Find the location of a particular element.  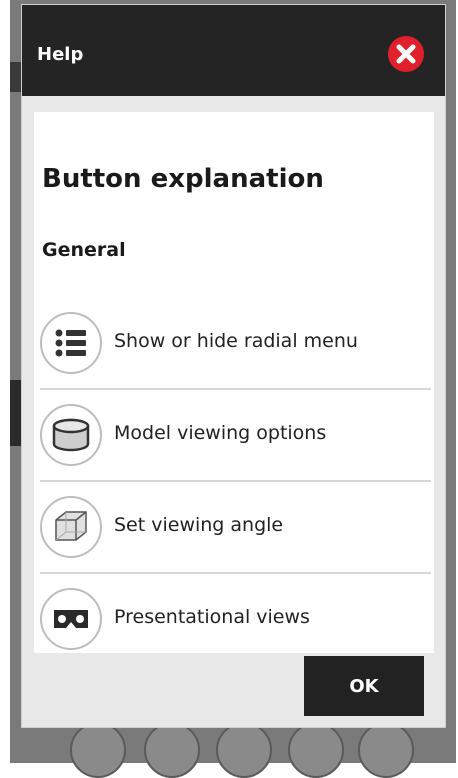

close-icon is located at coordinates (406, 54).